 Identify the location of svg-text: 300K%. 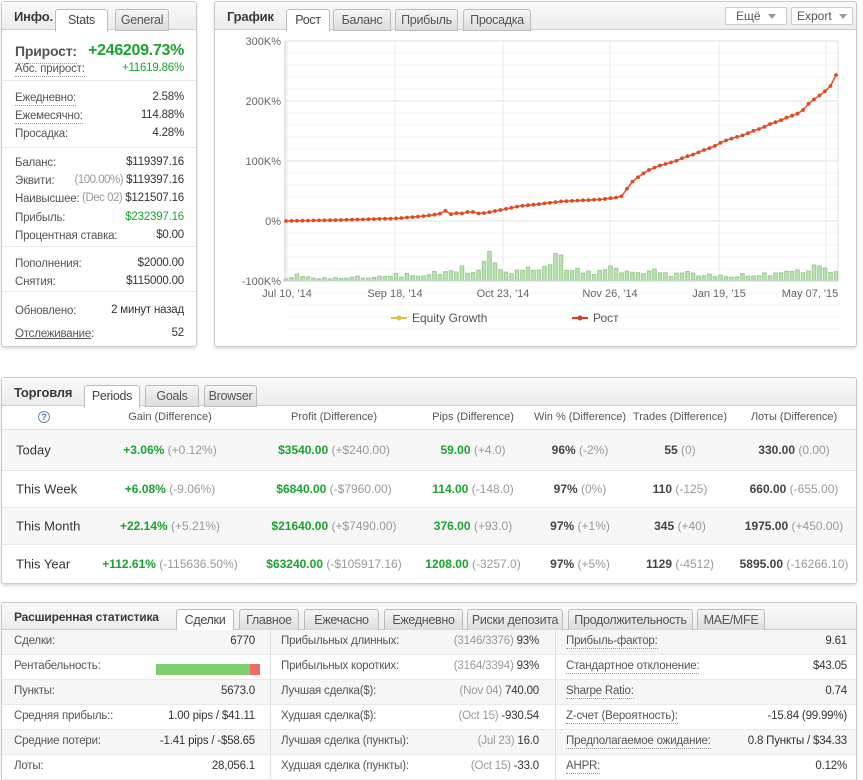
(264, 42).